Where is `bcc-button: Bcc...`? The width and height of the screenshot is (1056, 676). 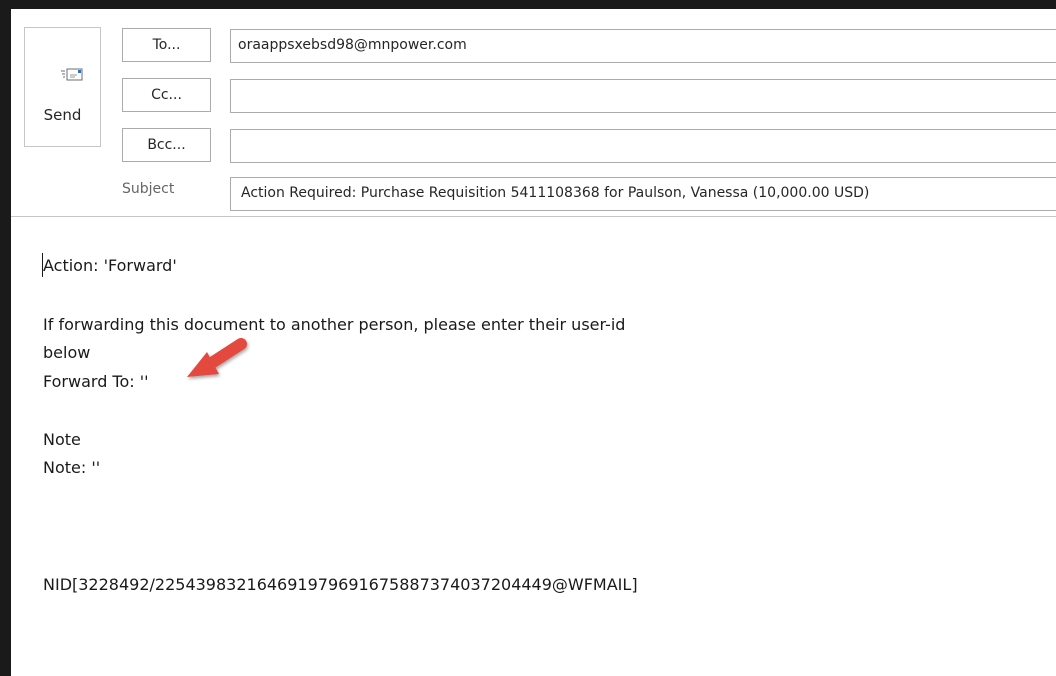
bcc-button: Bcc... is located at coordinates (166, 145).